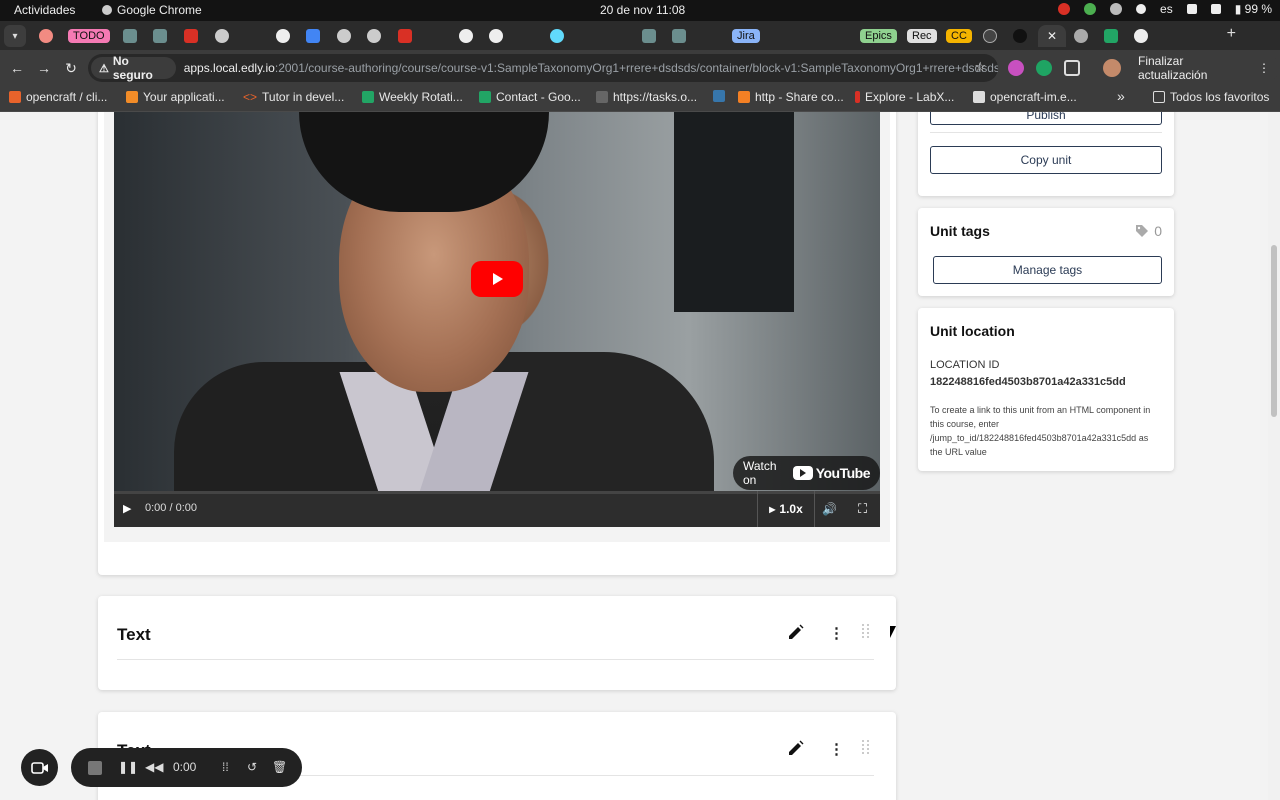  What do you see at coordinates (980, 67) in the screenshot?
I see `bookmark-star-icon: ☆` at bounding box center [980, 67].